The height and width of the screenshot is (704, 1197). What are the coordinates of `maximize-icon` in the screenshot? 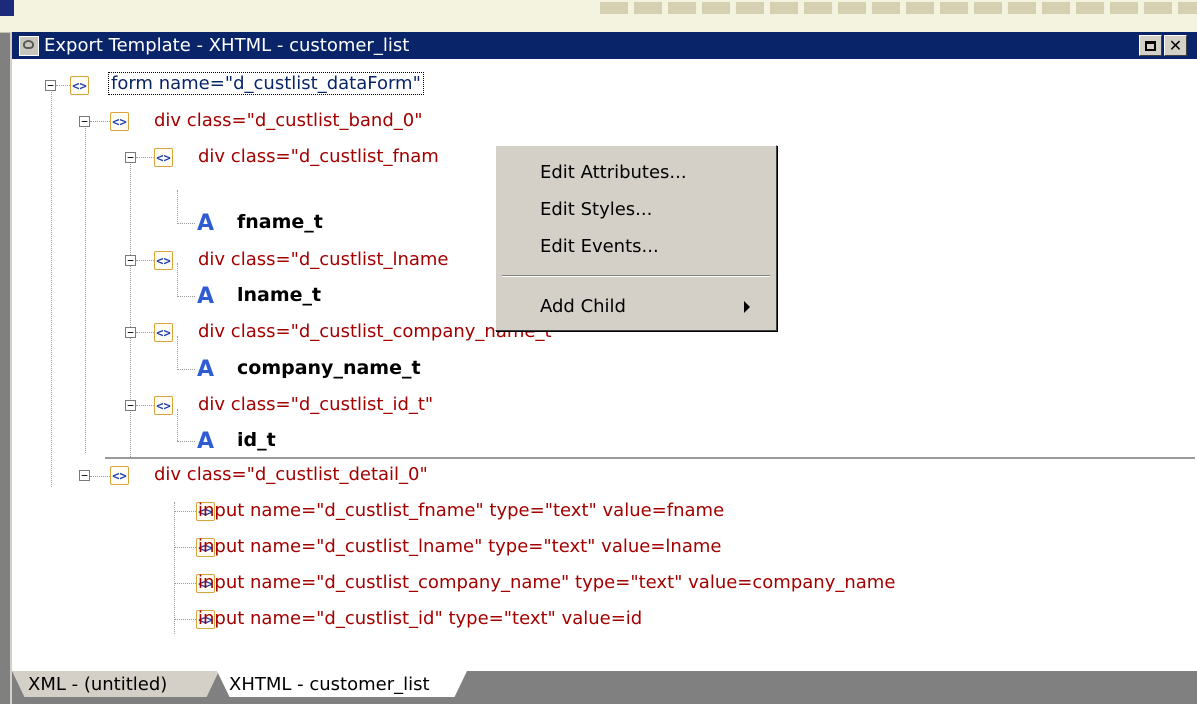 It's located at (1150, 45).